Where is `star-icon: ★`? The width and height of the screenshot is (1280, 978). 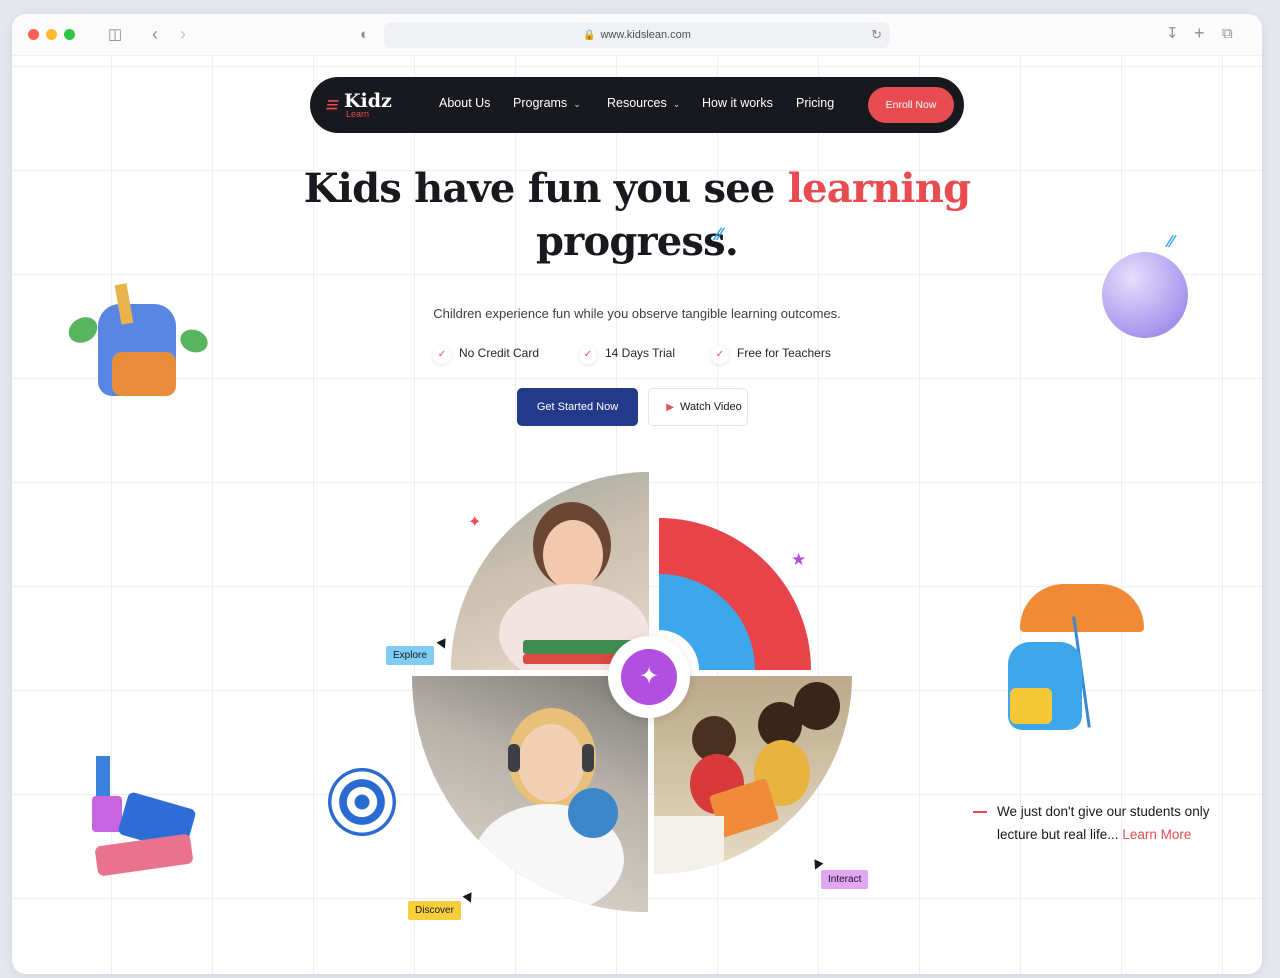 star-icon: ★ is located at coordinates (799, 559).